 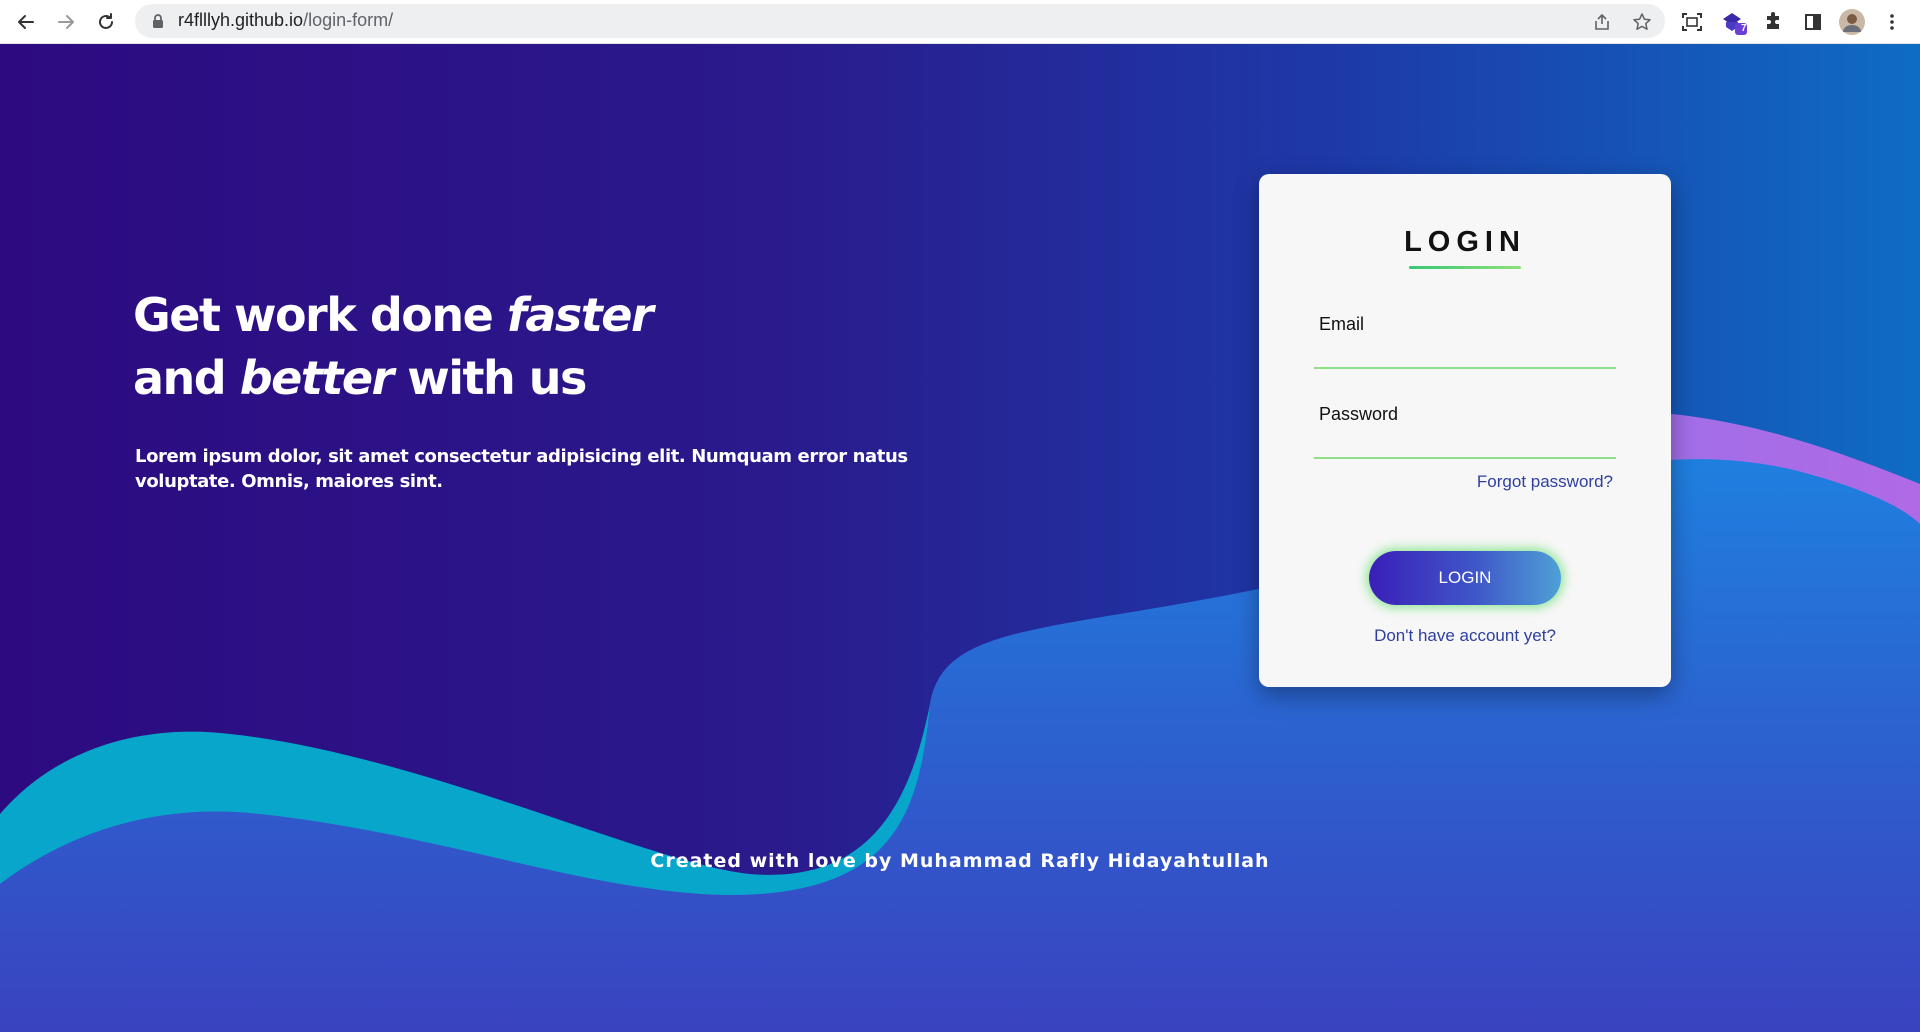 What do you see at coordinates (1813, 22) in the screenshot?
I see `side-panel-icon` at bounding box center [1813, 22].